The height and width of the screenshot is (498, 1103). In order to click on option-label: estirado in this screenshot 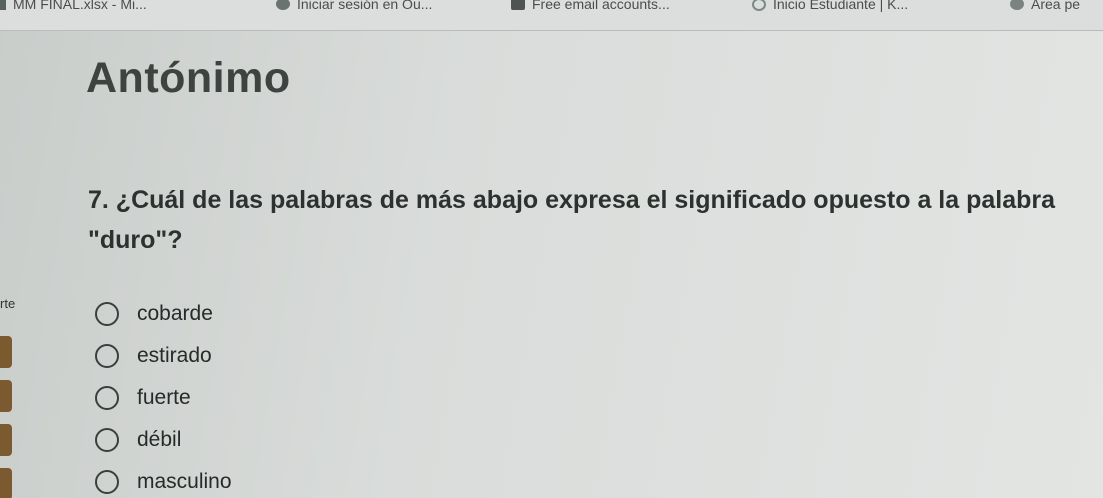, I will do `click(174, 355)`.